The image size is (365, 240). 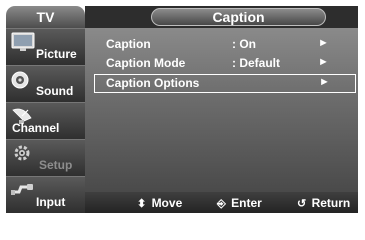 I want to click on sidebar-item-input: Input, so click(x=45, y=194).